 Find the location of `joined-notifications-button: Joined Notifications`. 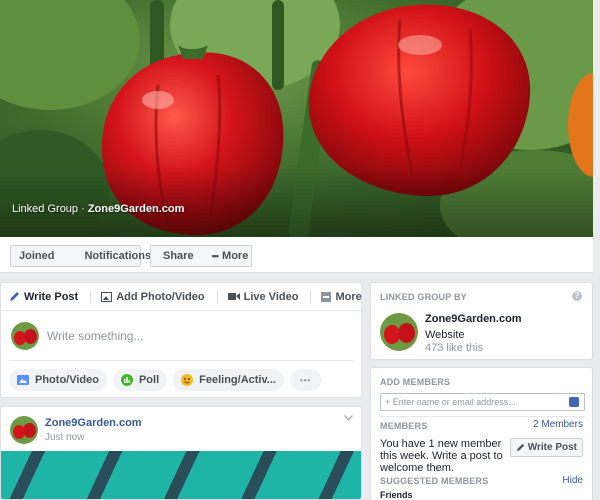

joined-notifications-button: Joined Notifications is located at coordinates (80, 256).